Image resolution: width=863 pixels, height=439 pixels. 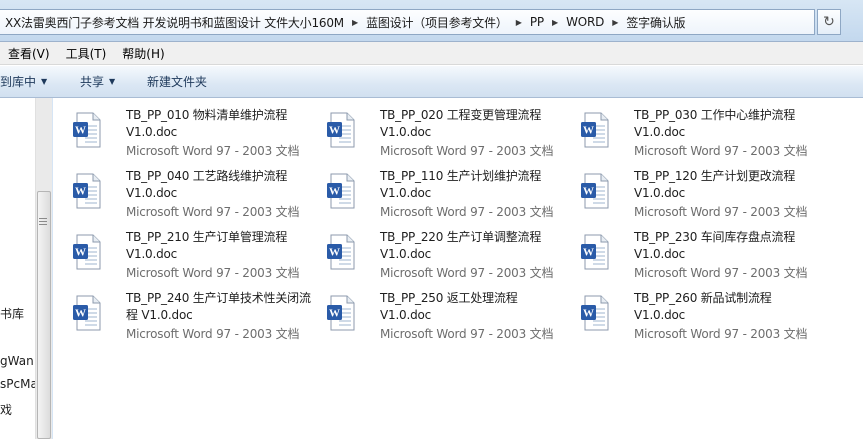 I want to click on file-name: TB_PP_010 物料清单维护流程 V1.0.doc, so click(x=207, y=123).